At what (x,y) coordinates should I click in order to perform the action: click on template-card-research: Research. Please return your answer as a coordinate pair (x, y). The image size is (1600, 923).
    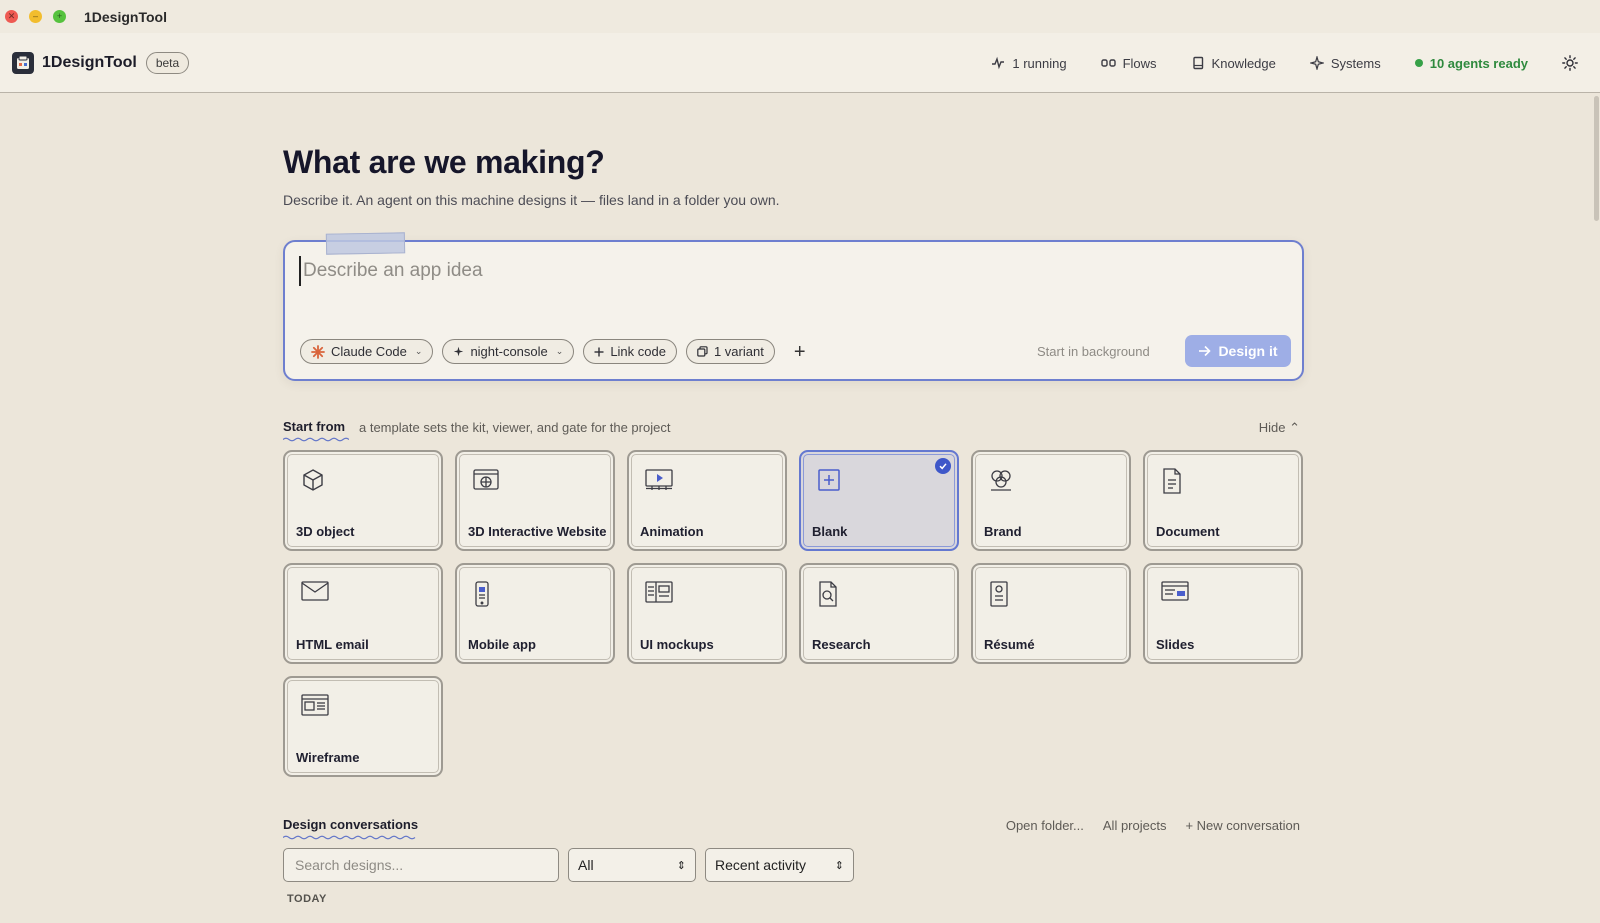
    Looking at the image, I should click on (879, 613).